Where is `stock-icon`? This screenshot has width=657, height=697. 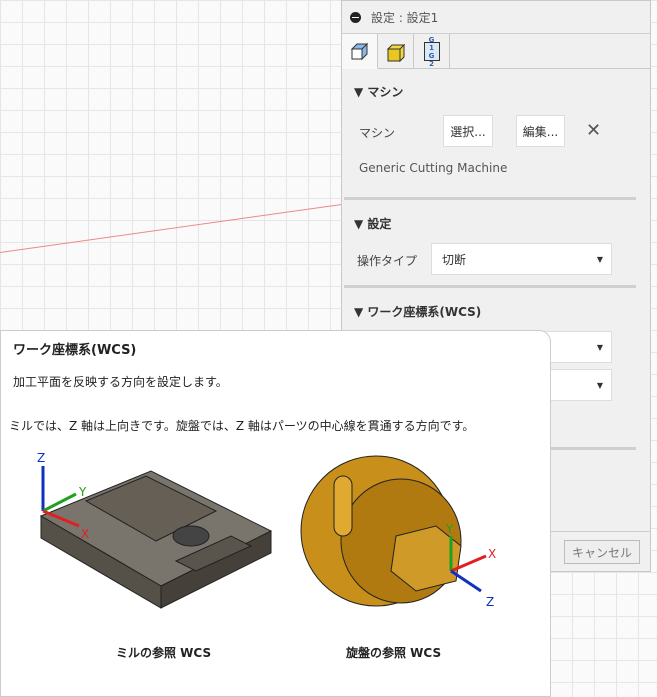 stock-icon is located at coordinates (395, 52).